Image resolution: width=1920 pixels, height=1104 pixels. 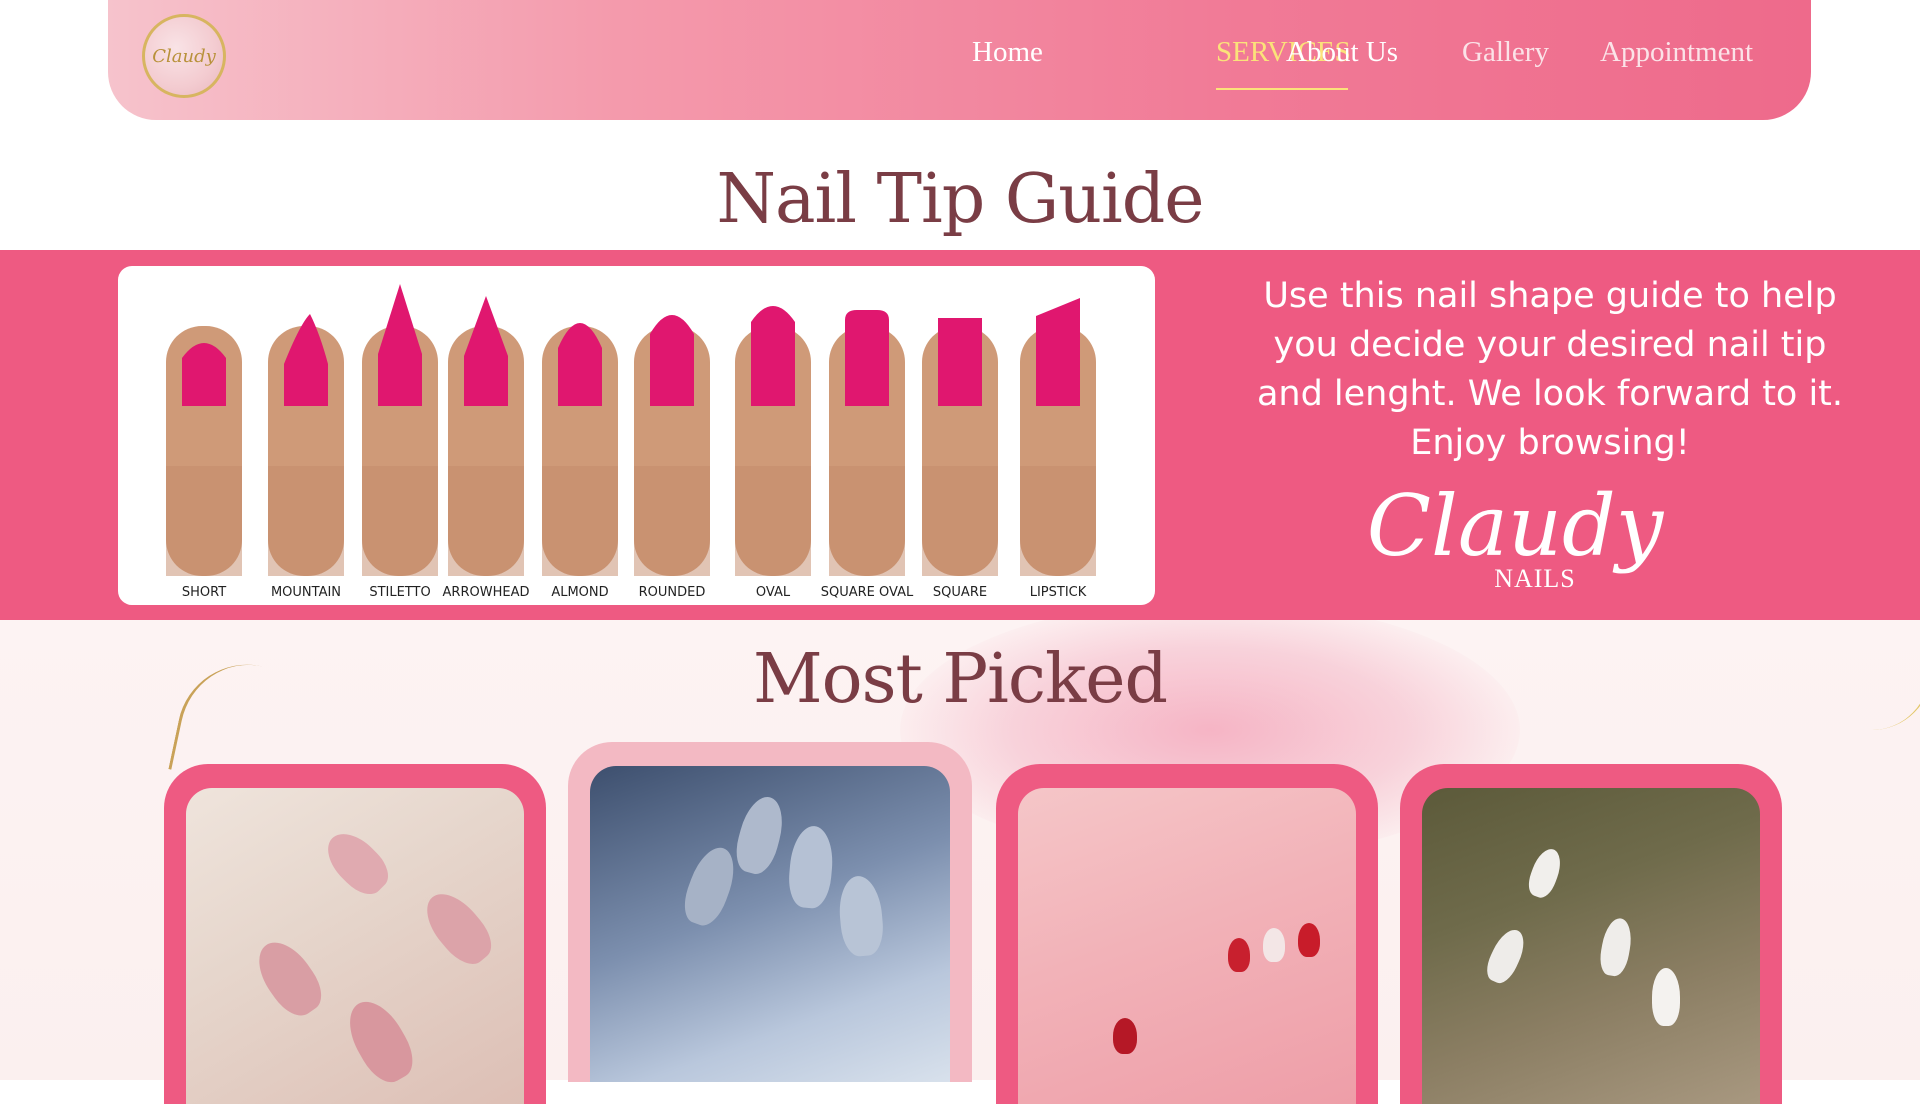 I want to click on shape-label-lipstick: LIPSTICK, so click(x=1058, y=592).